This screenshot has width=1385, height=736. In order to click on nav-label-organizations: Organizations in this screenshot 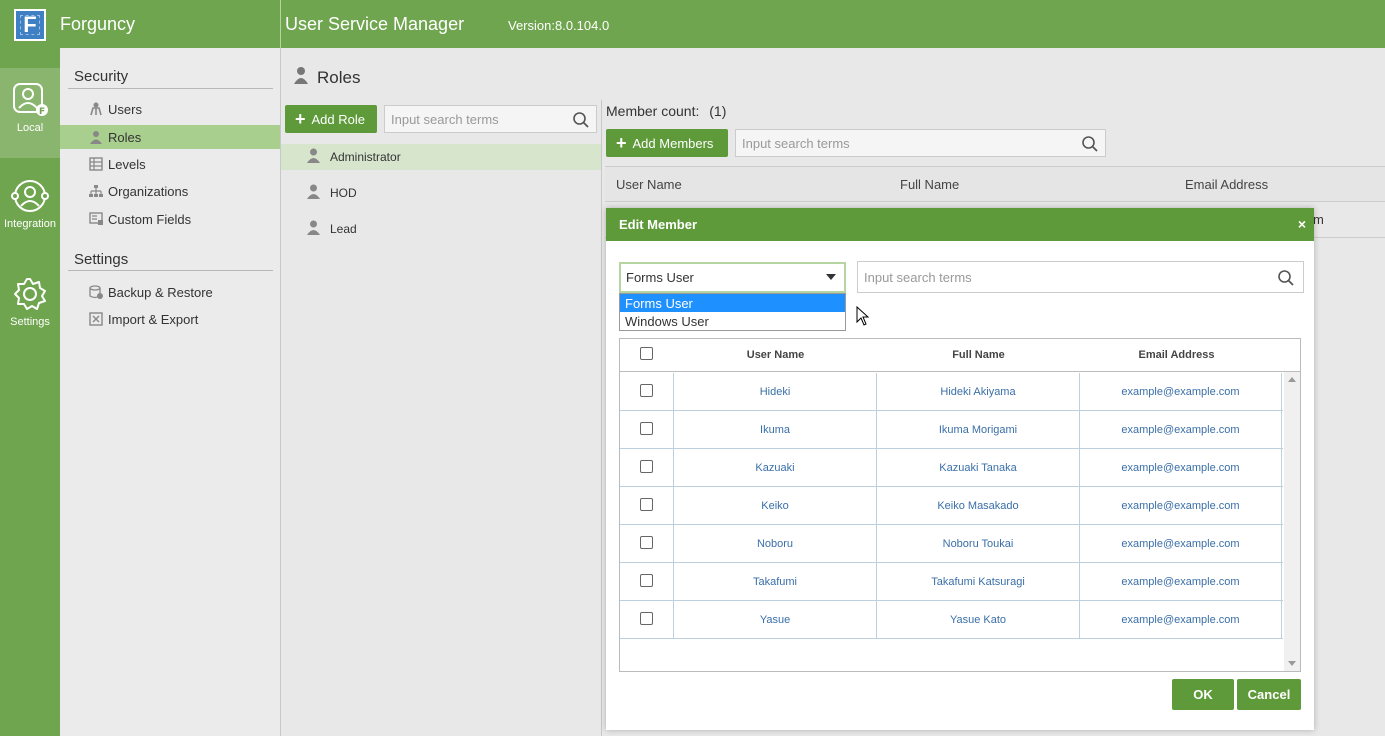, I will do `click(148, 191)`.